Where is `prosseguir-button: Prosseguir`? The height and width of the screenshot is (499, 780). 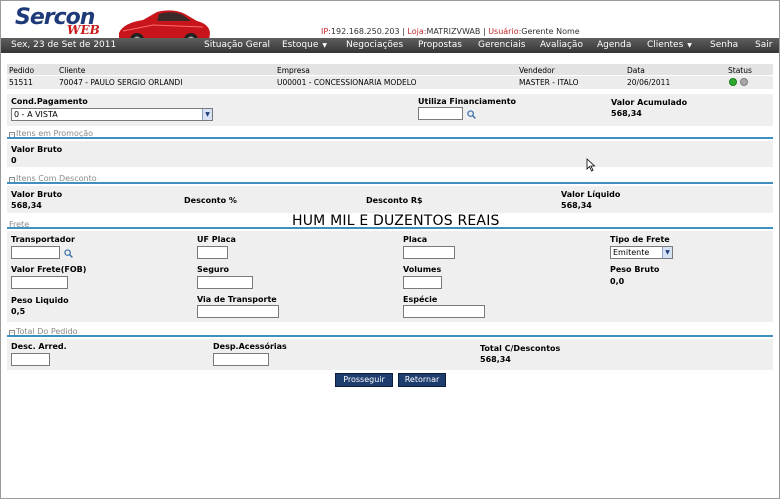 prosseguir-button: Prosseguir is located at coordinates (364, 380).